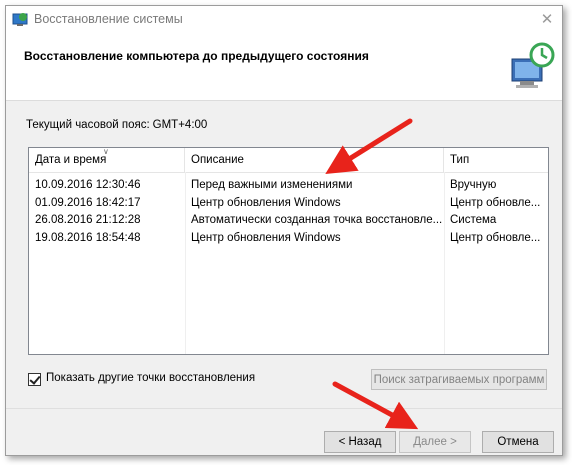 This screenshot has width=572, height=465. I want to click on cell-type: Вручную, so click(473, 185).